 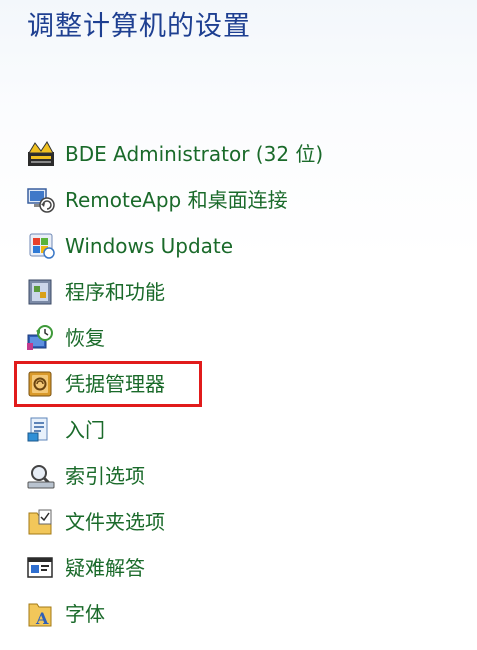 I want to click on control-panel-item-credential-manager: 凭据管理器, so click(x=95, y=384).